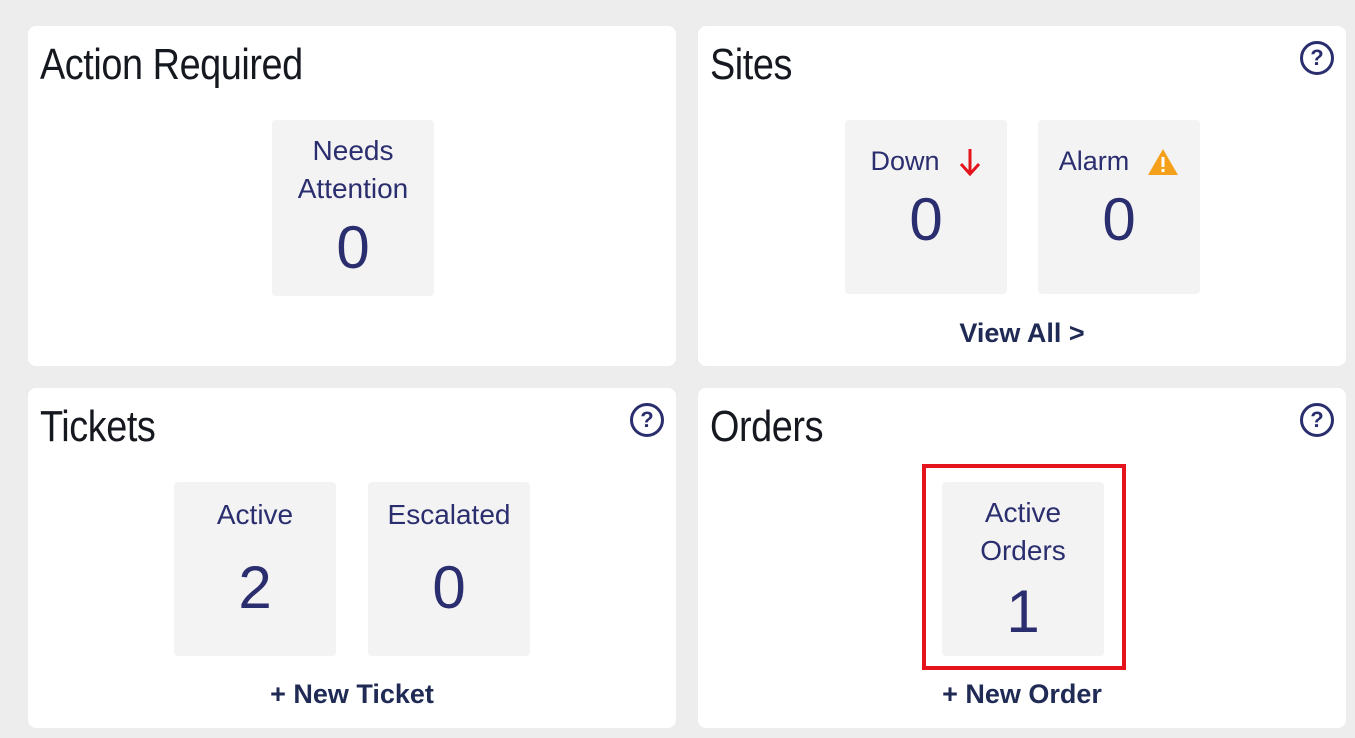 This screenshot has width=1355, height=738. I want to click on active-orders-label-line1: Active, so click(1023, 512).